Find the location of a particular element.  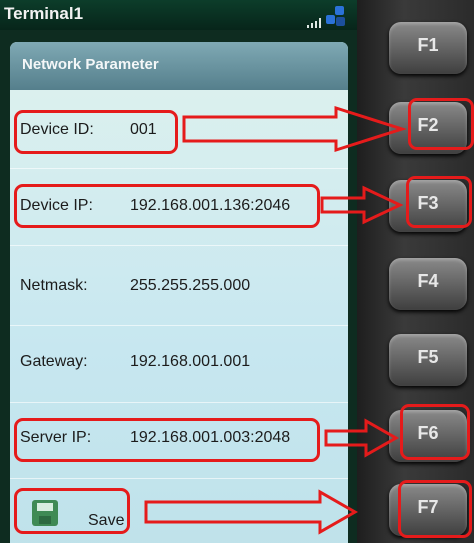

terminal-title: Terminal1 is located at coordinates (44, 13).